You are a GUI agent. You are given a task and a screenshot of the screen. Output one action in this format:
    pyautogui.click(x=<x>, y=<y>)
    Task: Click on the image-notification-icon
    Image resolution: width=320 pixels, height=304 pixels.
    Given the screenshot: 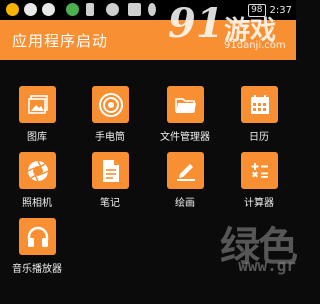 What is the action you would take?
    pyautogui.click(x=134, y=9)
    